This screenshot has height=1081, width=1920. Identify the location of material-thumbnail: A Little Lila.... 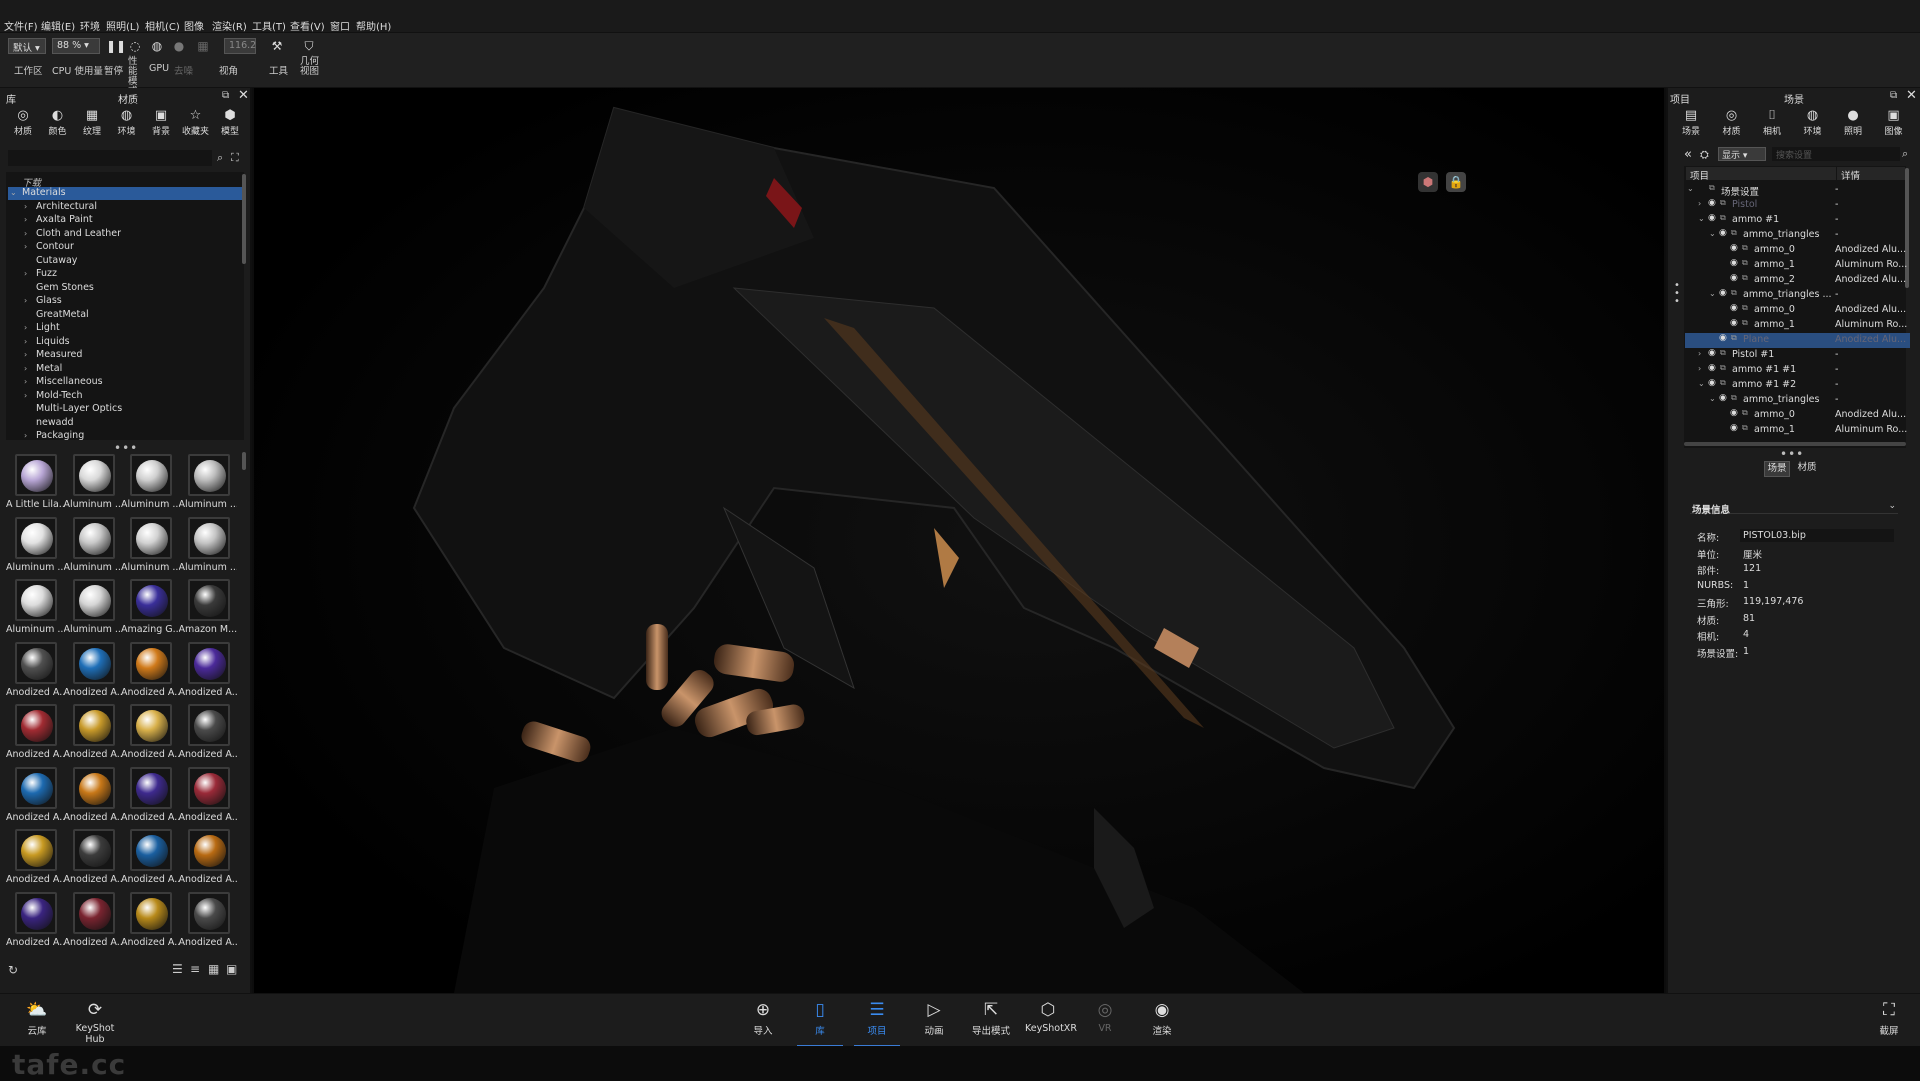
(35, 483).